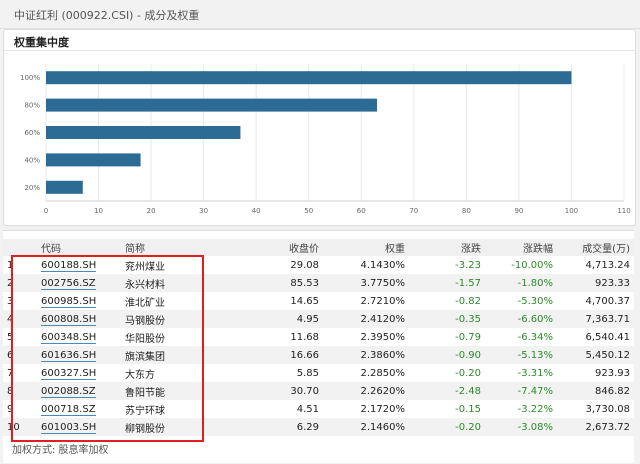 The width and height of the screenshot is (640, 464). I want to click on stock-name: 华阳股份, so click(145, 339).